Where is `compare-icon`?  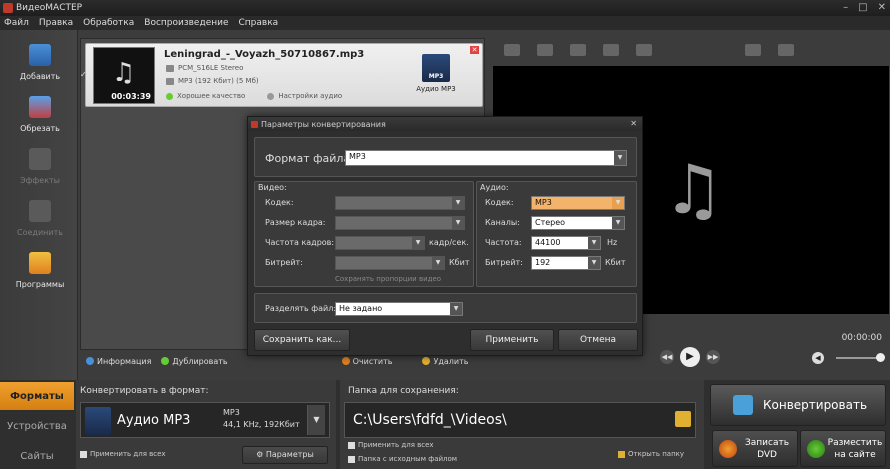
compare-icon is located at coordinates (753, 50).